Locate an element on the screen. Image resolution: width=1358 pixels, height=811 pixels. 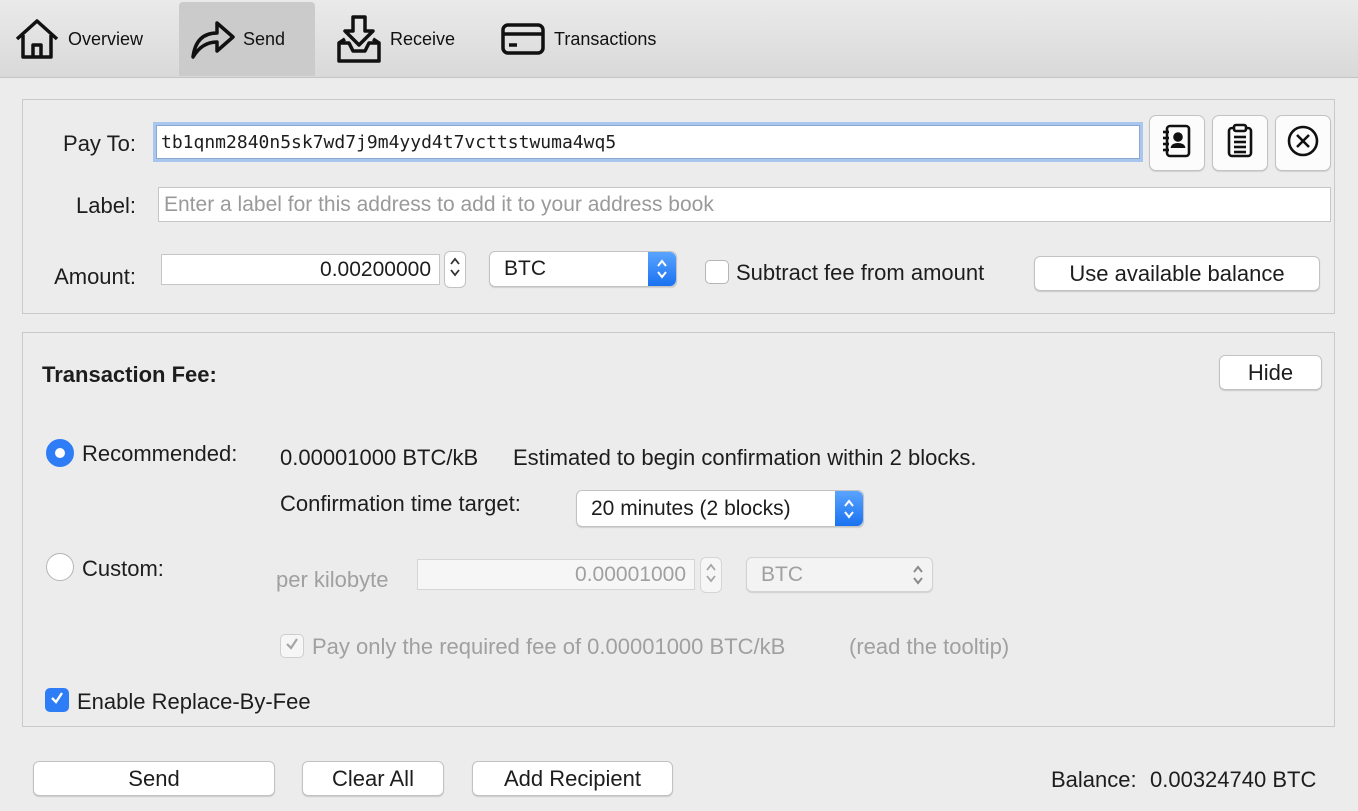
custom-fee-stepper is located at coordinates (711, 575).